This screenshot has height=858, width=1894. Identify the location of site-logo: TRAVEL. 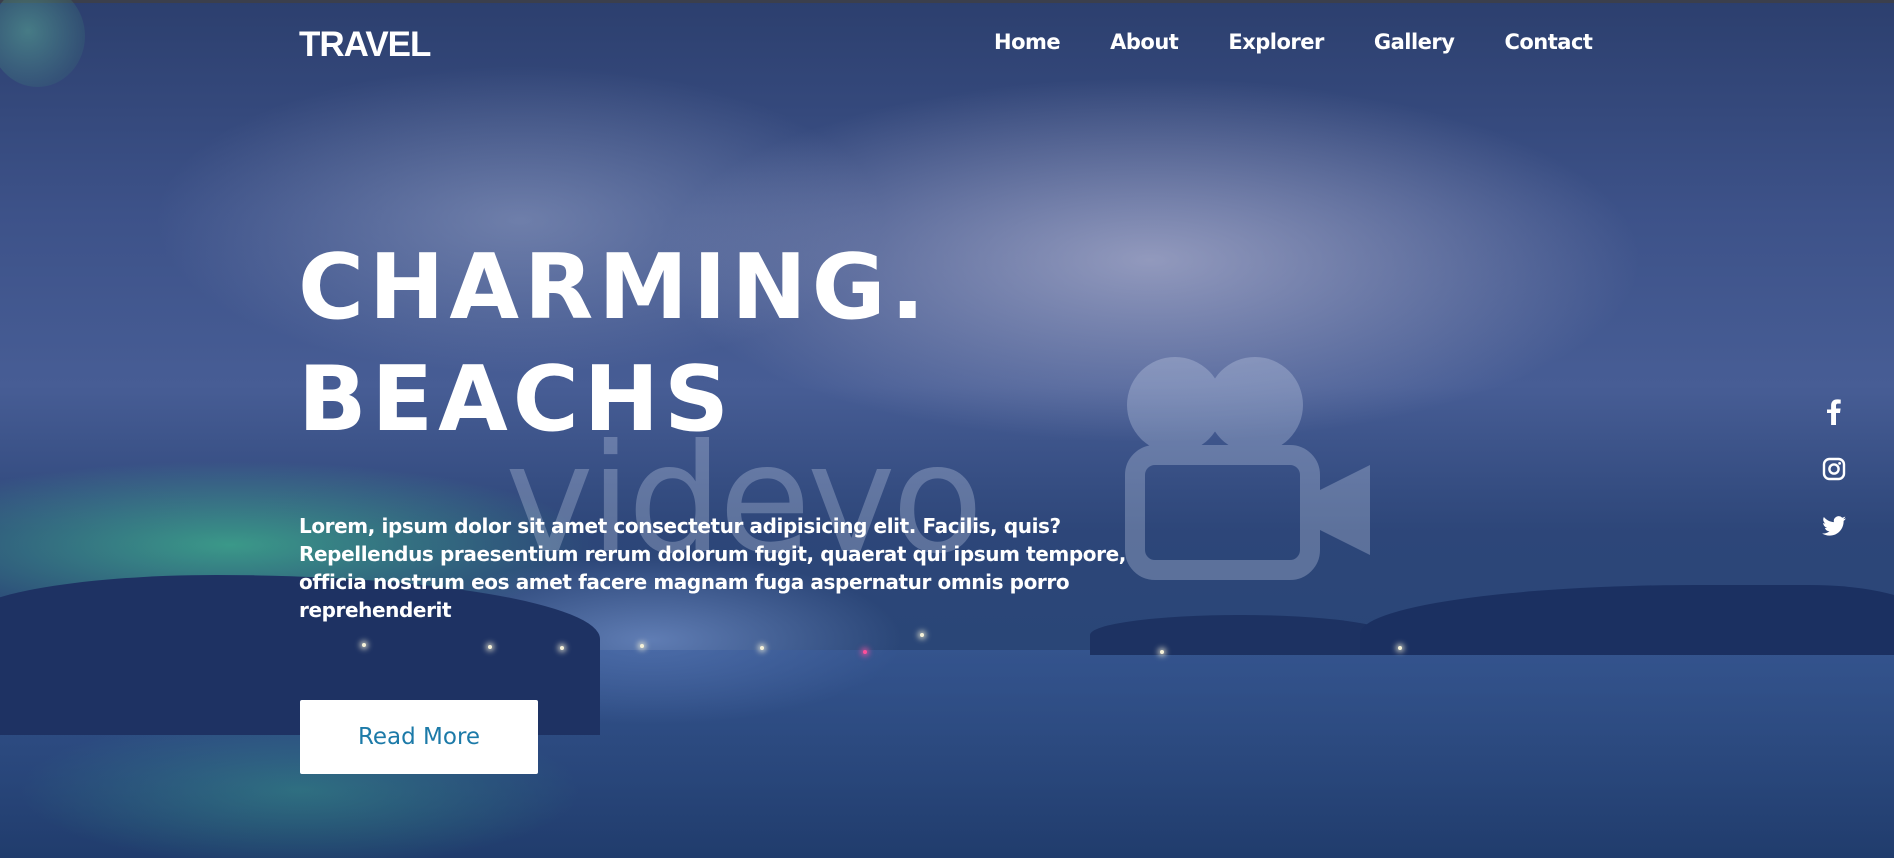
(365, 45).